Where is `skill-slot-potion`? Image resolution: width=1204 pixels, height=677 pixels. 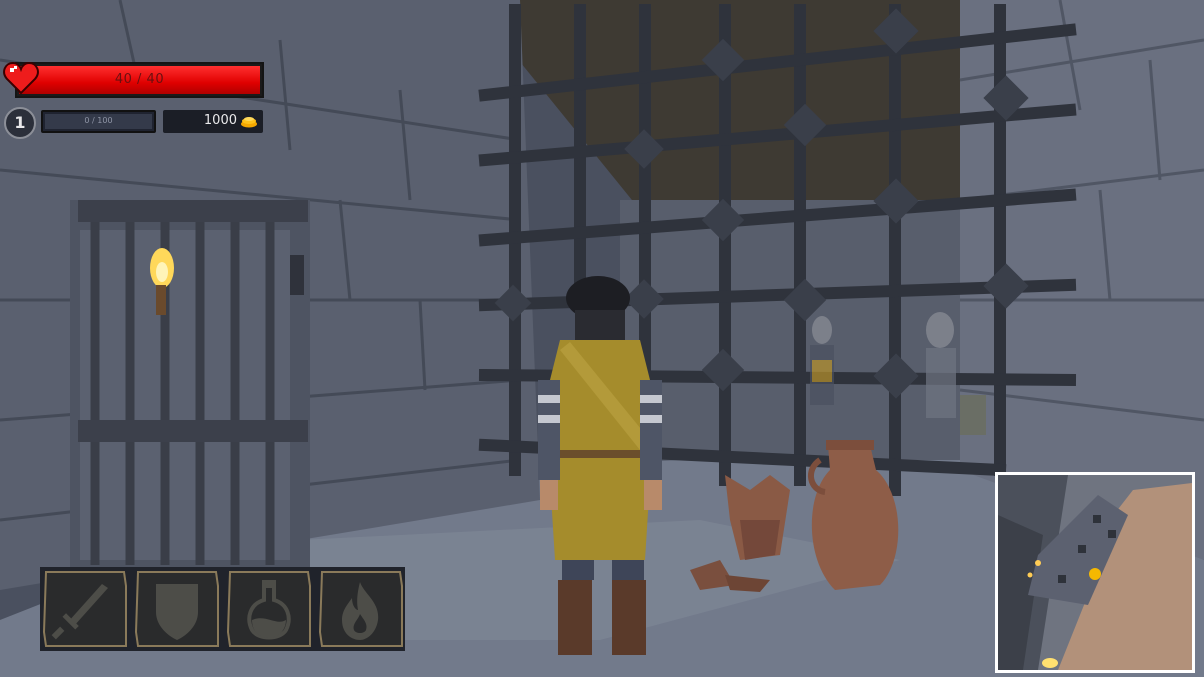
skill-slot-potion is located at coordinates (269, 609).